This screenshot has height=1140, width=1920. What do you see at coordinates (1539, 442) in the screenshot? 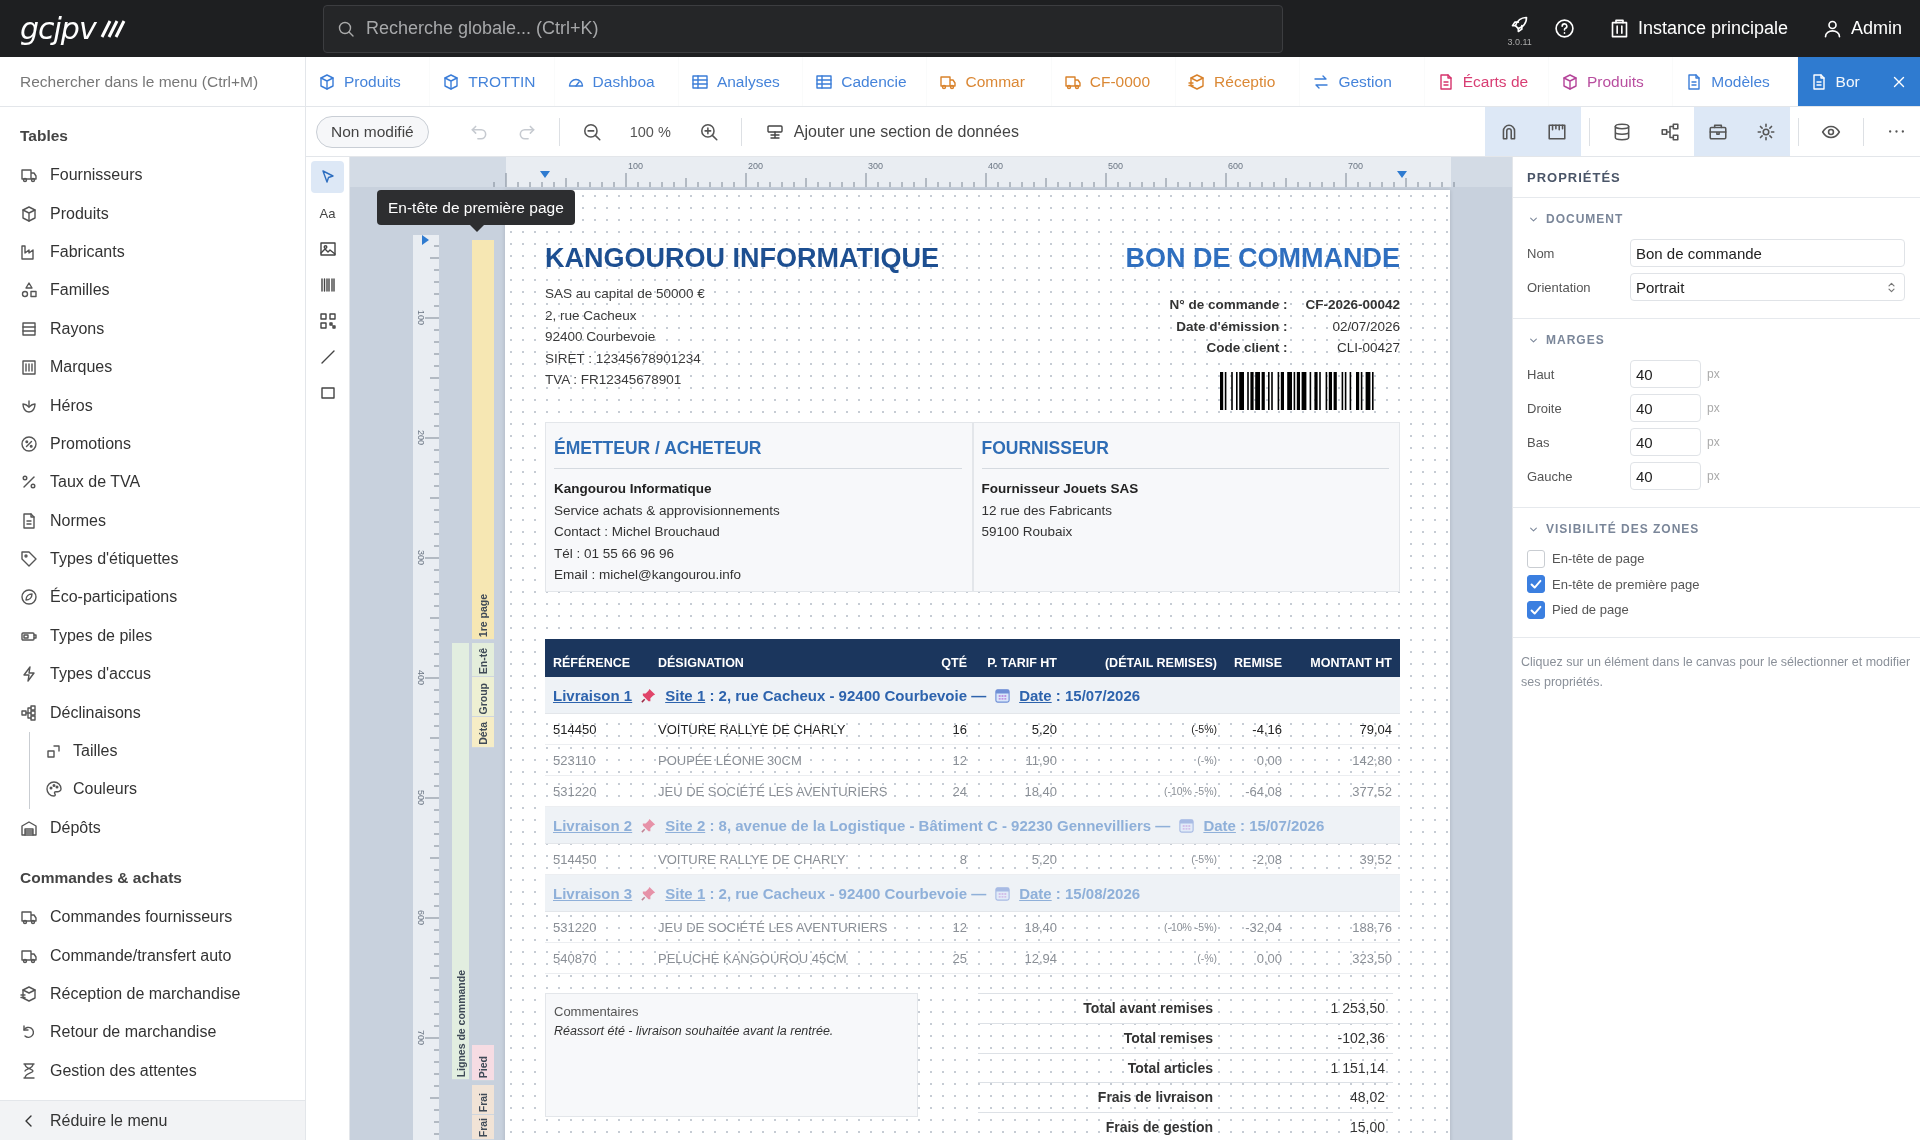
I see `field-label: Bas` at bounding box center [1539, 442].